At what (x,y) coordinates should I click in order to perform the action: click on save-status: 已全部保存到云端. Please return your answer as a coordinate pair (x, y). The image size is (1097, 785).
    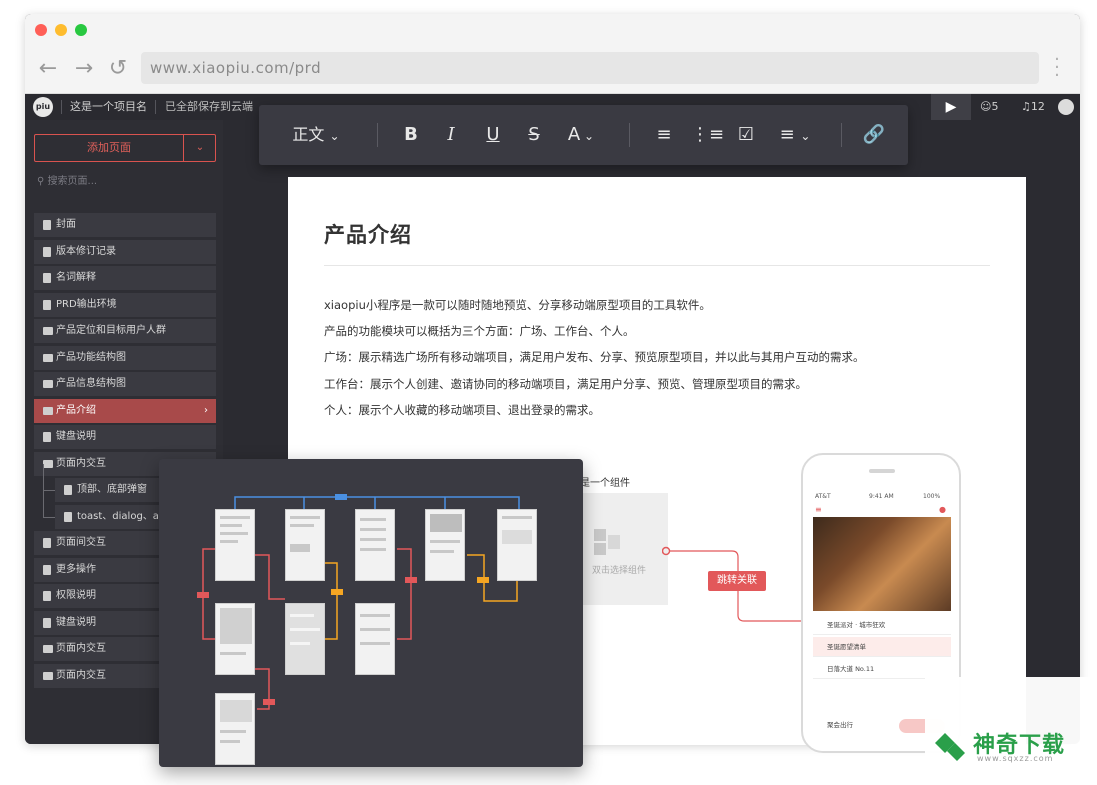
    Looking at the image, I should click on (209, 107).